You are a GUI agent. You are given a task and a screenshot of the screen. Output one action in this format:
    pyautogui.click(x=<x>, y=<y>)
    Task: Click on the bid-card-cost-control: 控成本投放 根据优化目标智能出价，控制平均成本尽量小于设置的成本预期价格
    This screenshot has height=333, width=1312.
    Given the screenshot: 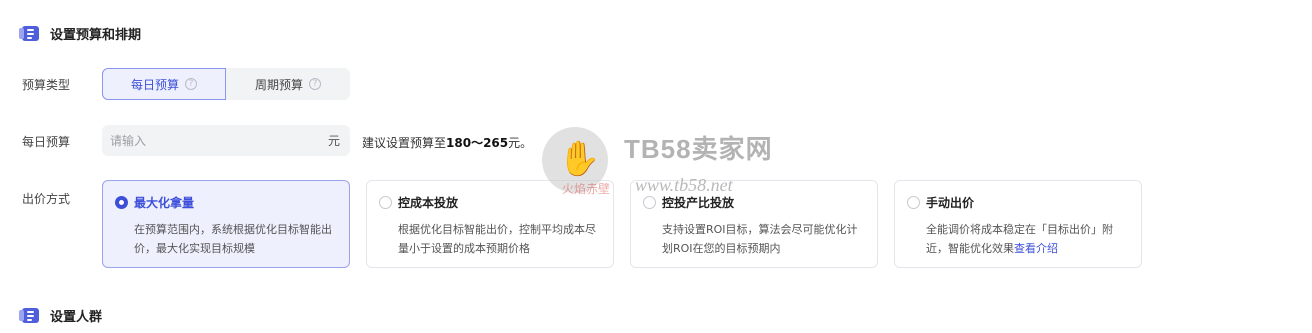 What is the action you would take?
    pyautogui.click(x=490, y=224)
    